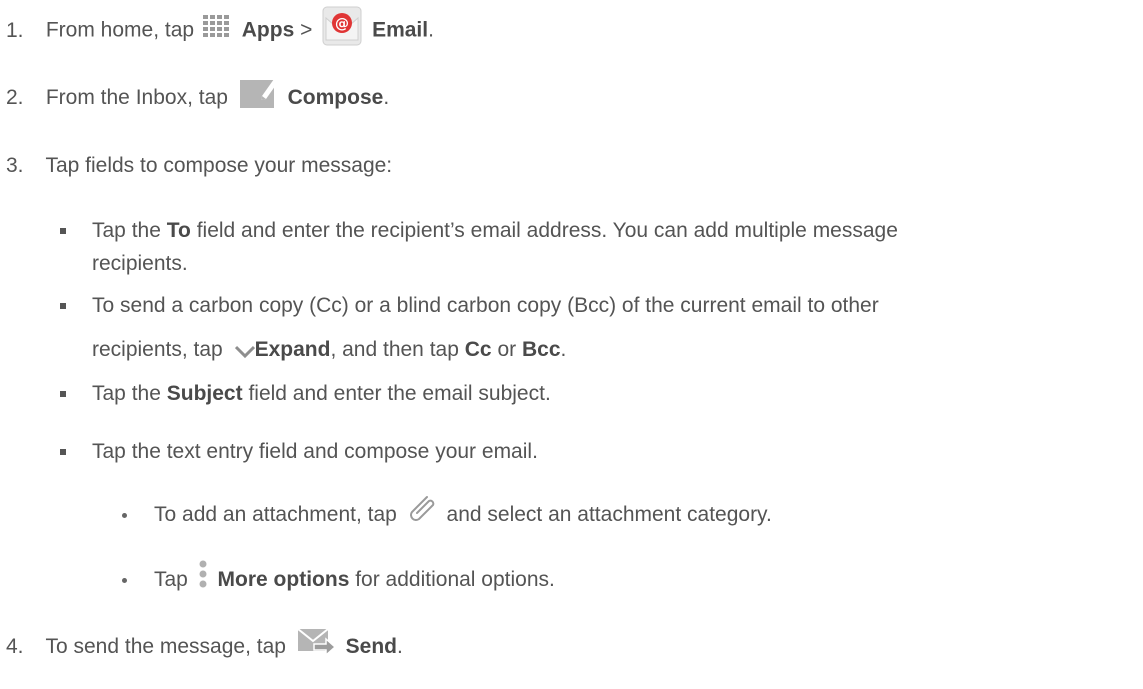 Image resolution: width=1143 pixels, height=689 pixels. I want to click on step-2: 2. From the Inbox, tap Compose., so click(198, 95).